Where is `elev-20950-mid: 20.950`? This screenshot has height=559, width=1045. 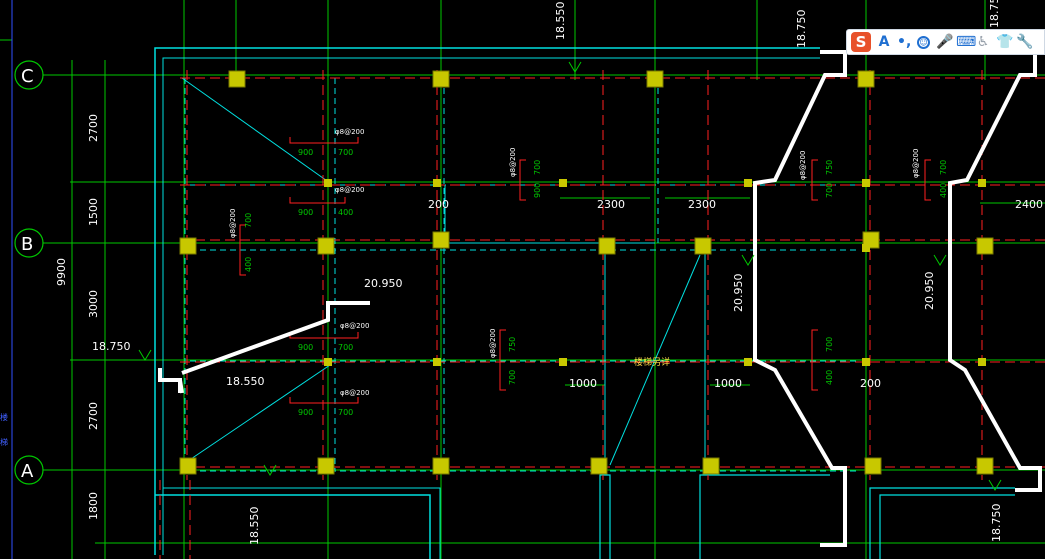 elev-20950-mid: 20.950 is located at coordinates (738, 293).